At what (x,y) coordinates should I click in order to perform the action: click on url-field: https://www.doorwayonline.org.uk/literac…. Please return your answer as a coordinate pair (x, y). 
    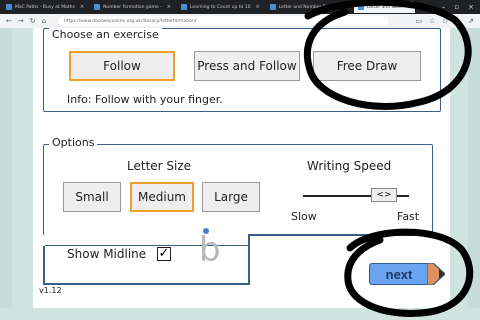
    Looking at the image, I should click on (223, 21).